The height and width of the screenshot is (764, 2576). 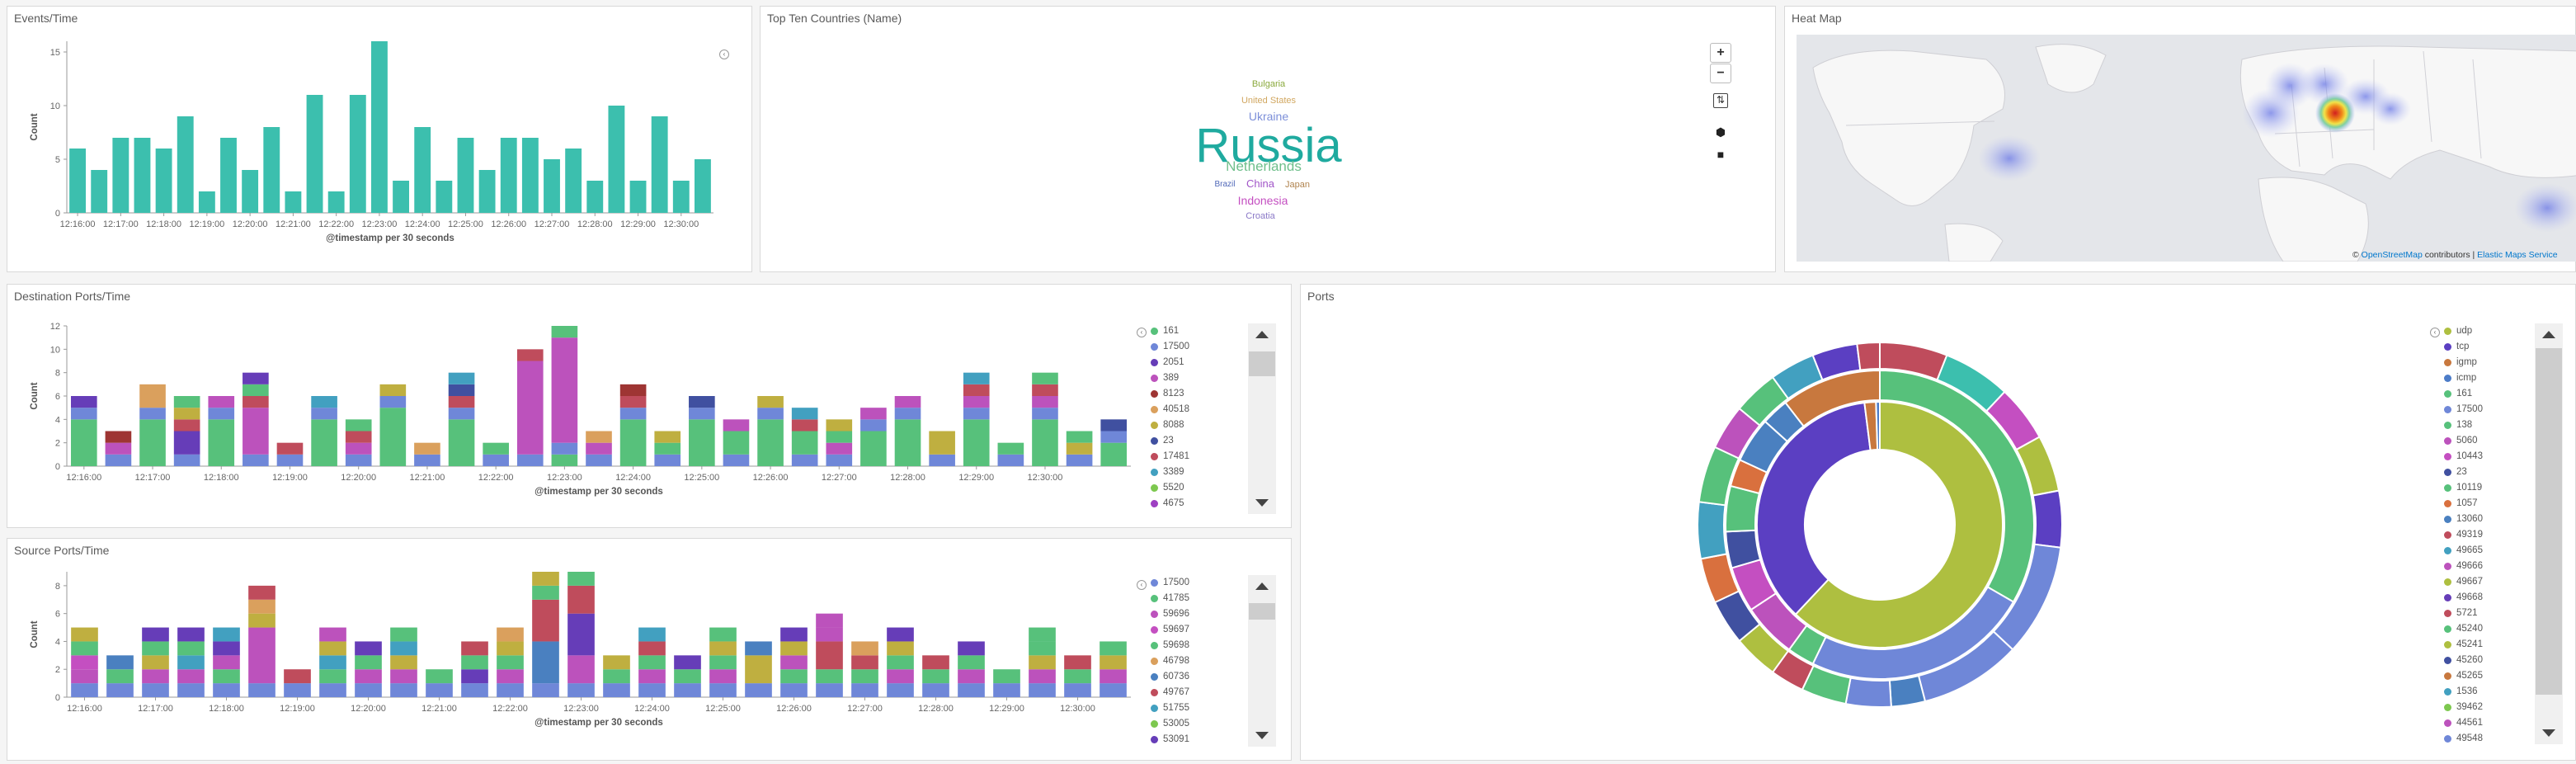 I want to click on legend-item: 49666, so click(x=2485, y=566).